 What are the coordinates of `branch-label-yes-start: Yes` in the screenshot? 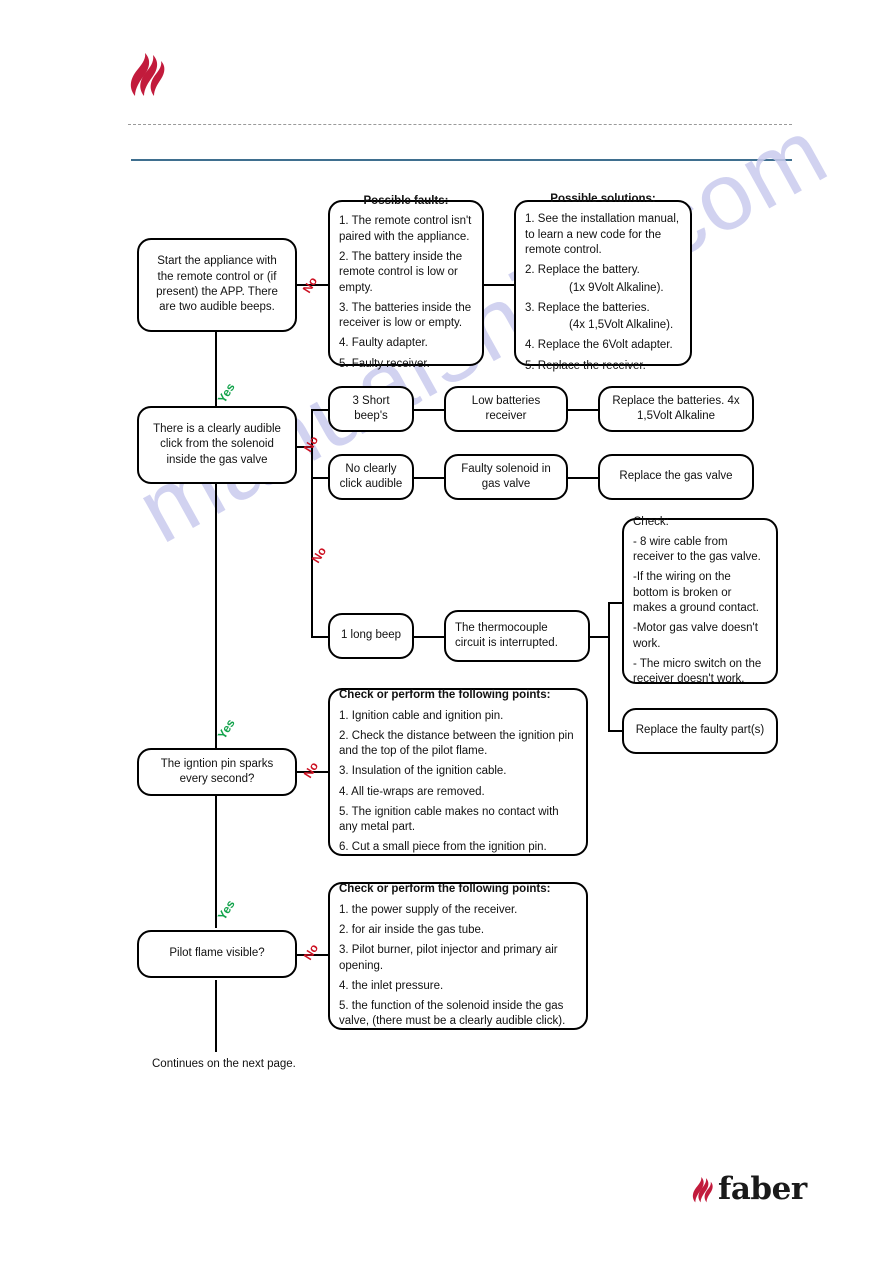 It's located at (226, 393).